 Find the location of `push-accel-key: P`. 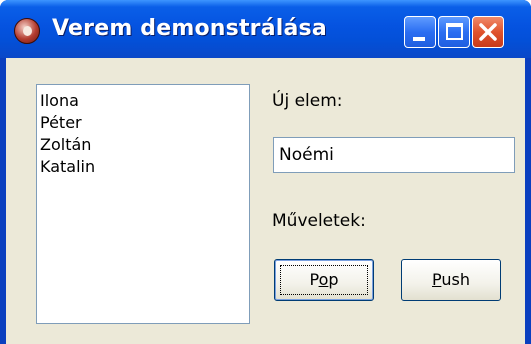

push-accel-key: P is located at coordinates (437, 279).